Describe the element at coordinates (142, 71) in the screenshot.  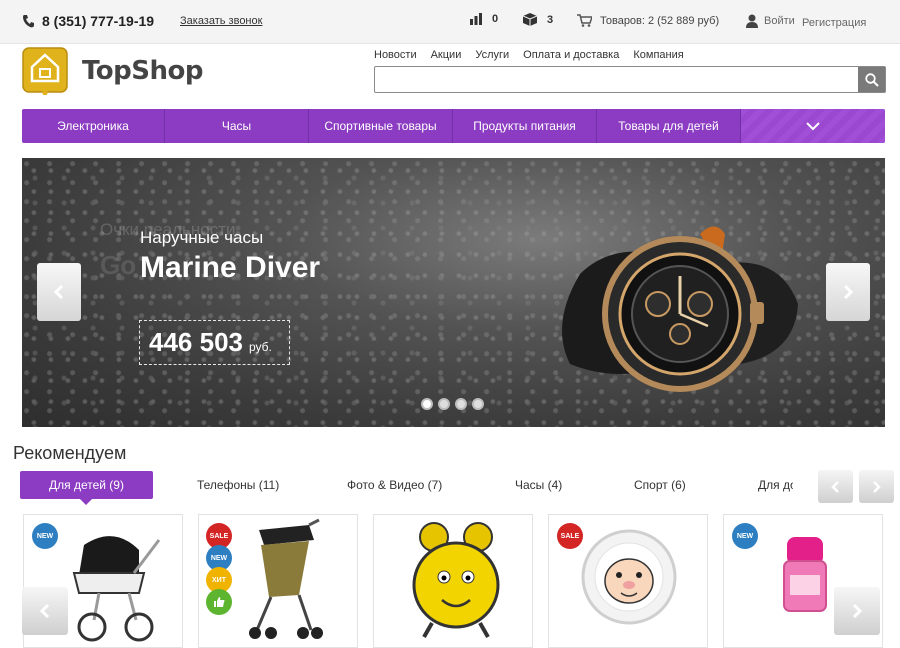
I see `logo-text: TopShop` at that location.